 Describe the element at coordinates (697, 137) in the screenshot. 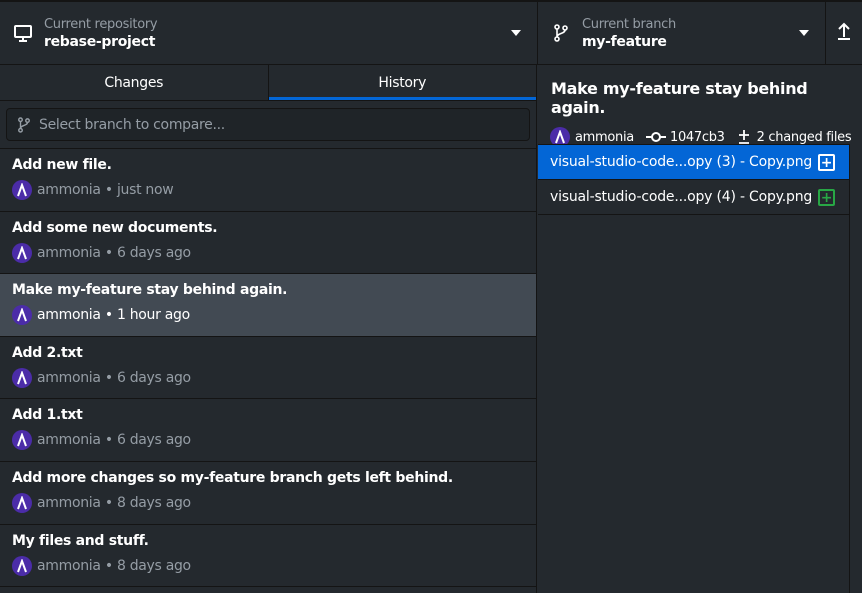

I see `commit-sha: 1047cb3` at that location.